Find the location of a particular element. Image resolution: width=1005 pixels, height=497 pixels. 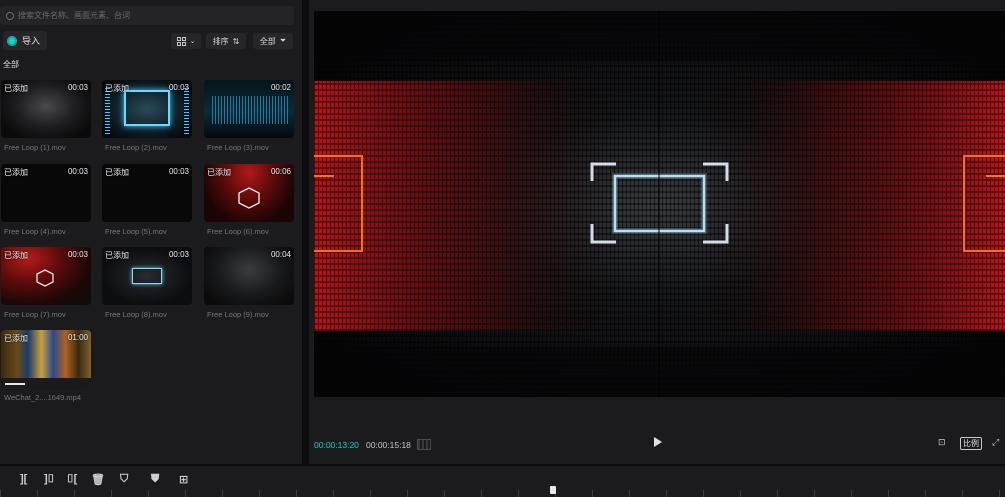

media-item-4: 已添加 00:03 is located at coordinates (46, 193).